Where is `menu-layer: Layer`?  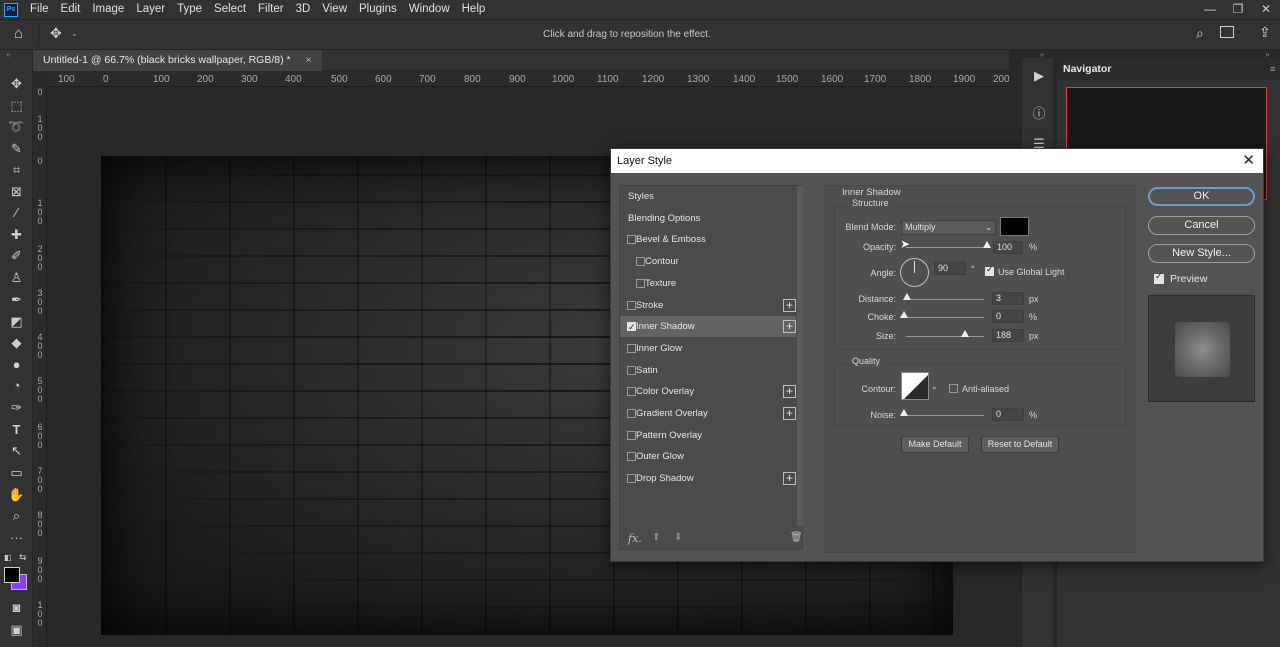
menu-layer: Layer is located at coordinates (150, 9).